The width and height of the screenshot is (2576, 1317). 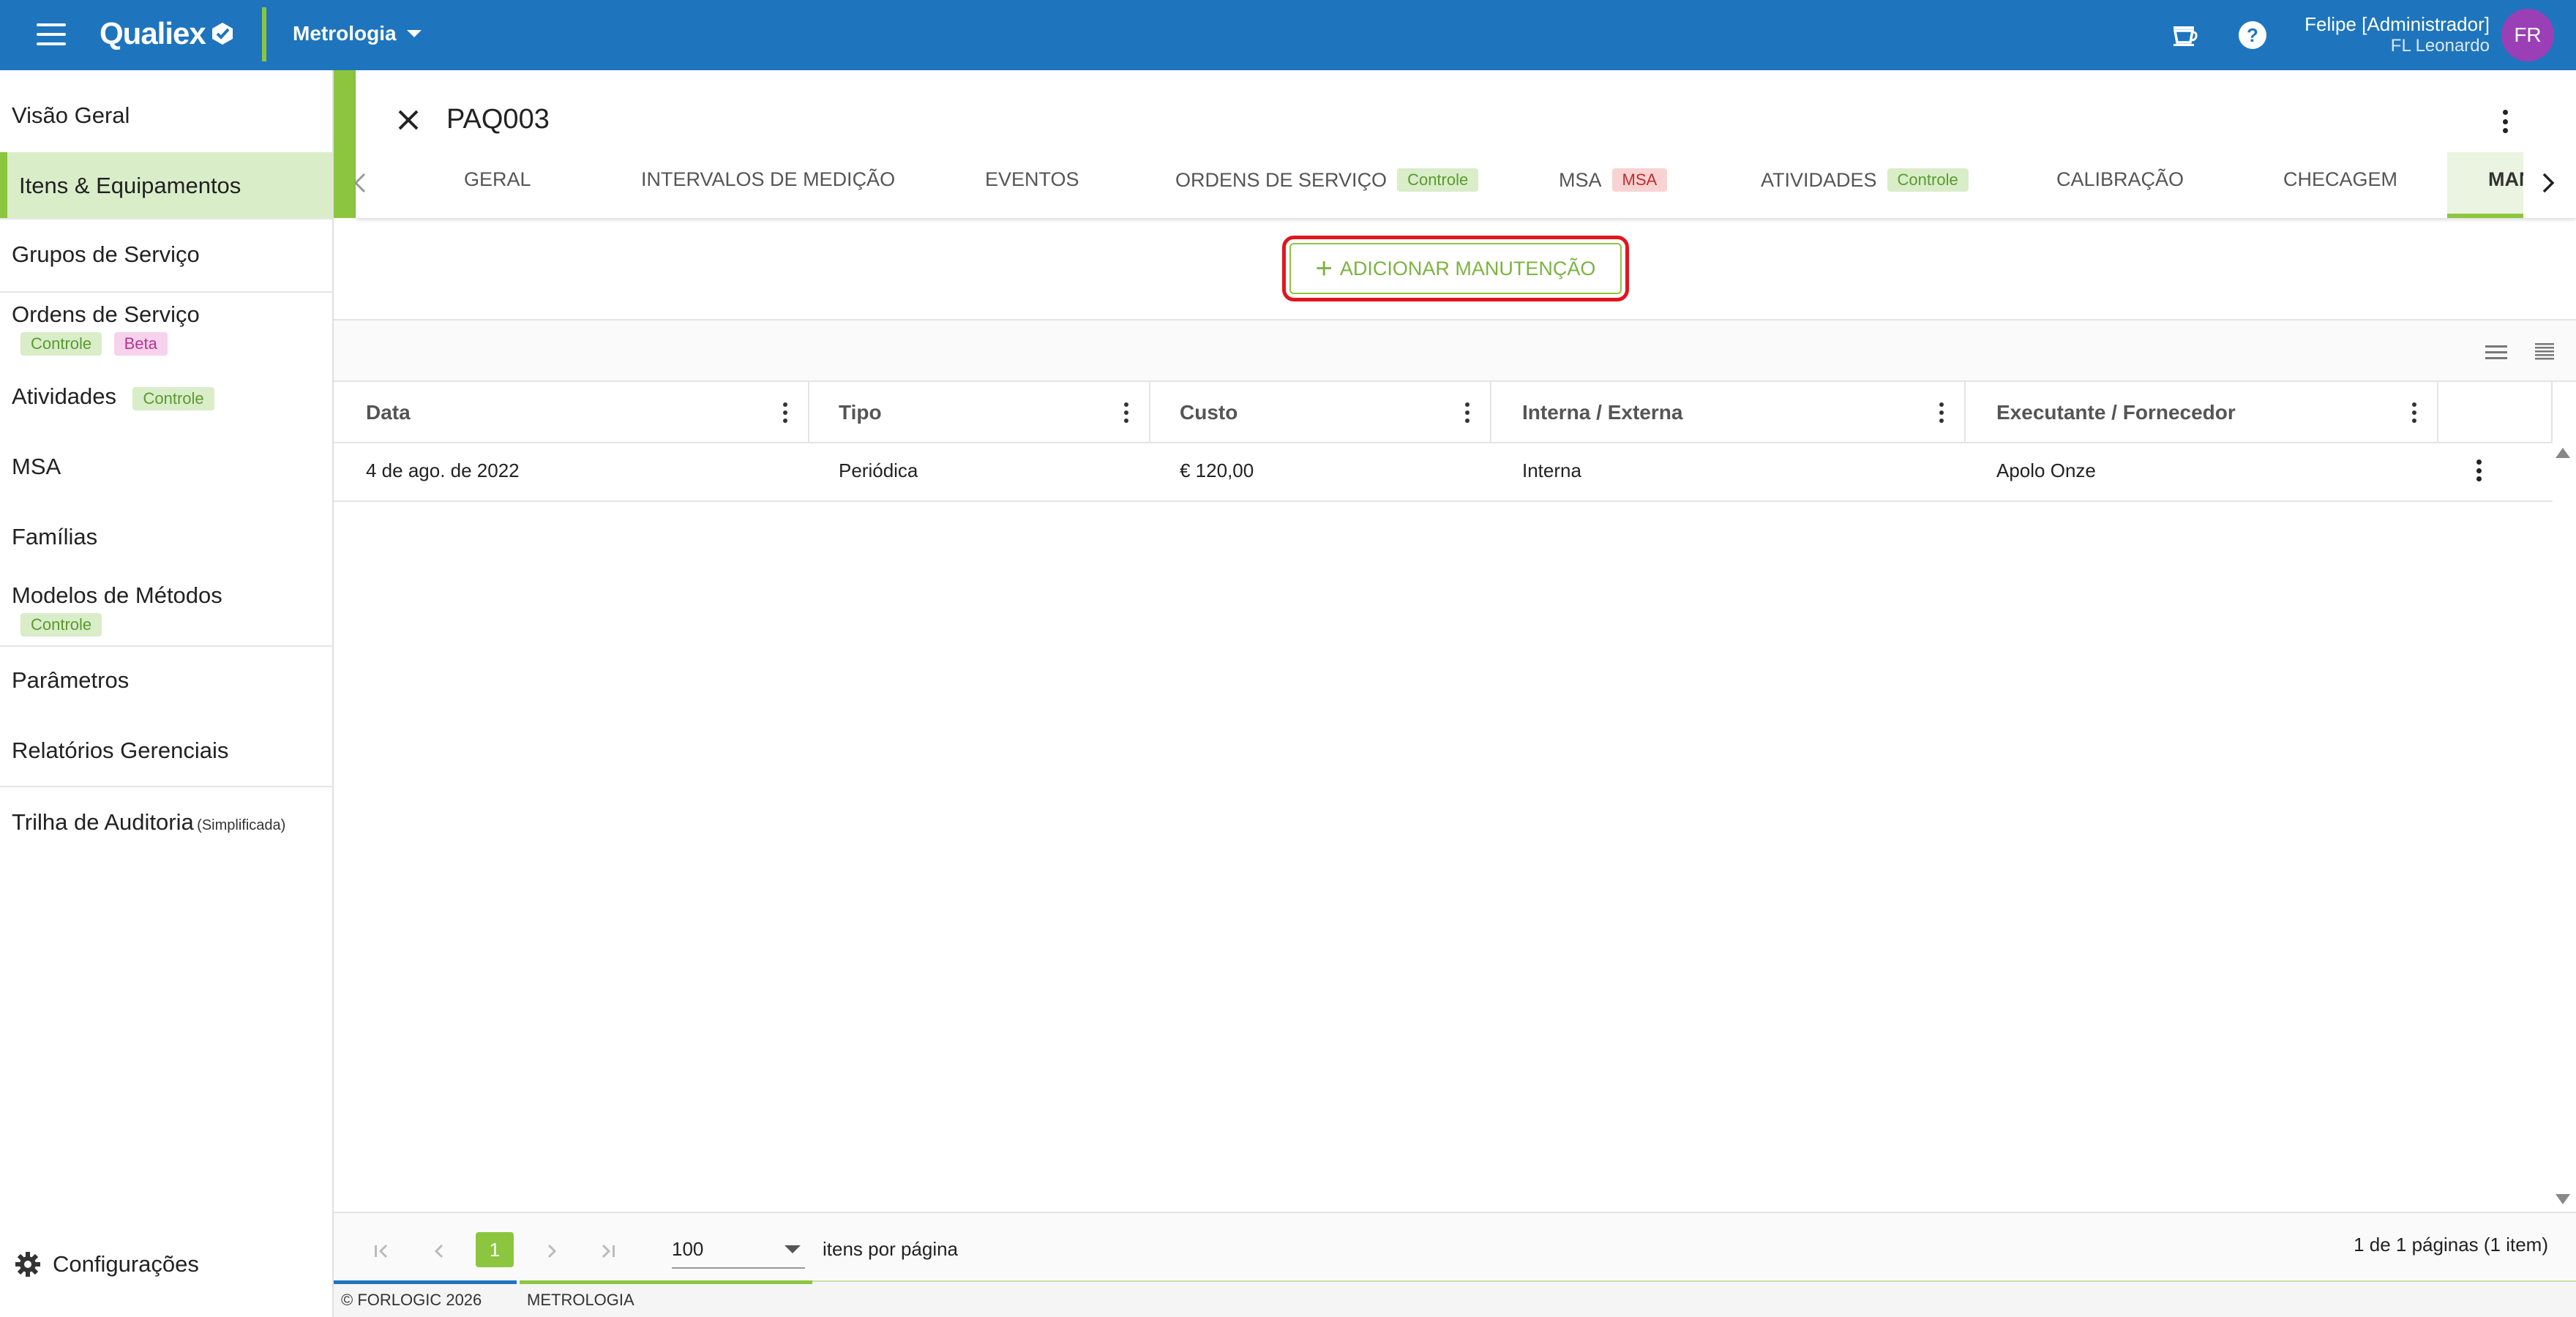 What do you see at coordinates (2545, 351) in the screenshot?
I see `compact-view-icon` at bounding box center [2545, 351].